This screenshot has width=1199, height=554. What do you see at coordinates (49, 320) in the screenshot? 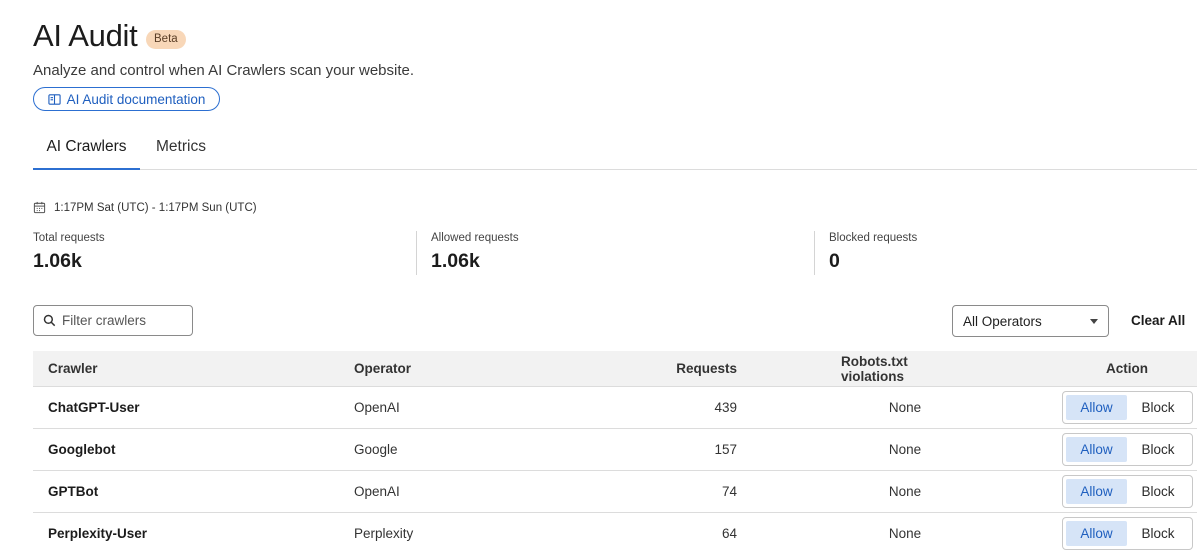
I see `search-icon` at bounding box center [49, 320].